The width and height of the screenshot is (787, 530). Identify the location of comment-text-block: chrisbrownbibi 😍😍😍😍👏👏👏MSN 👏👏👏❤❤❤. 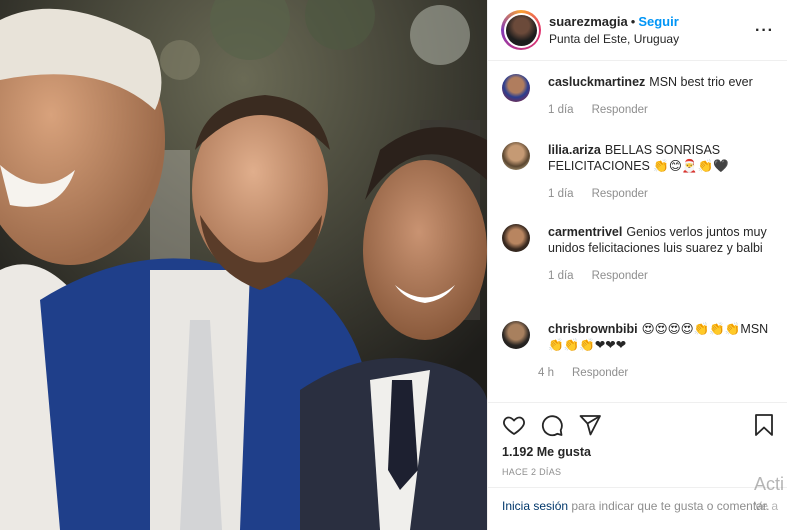
(660, 337).